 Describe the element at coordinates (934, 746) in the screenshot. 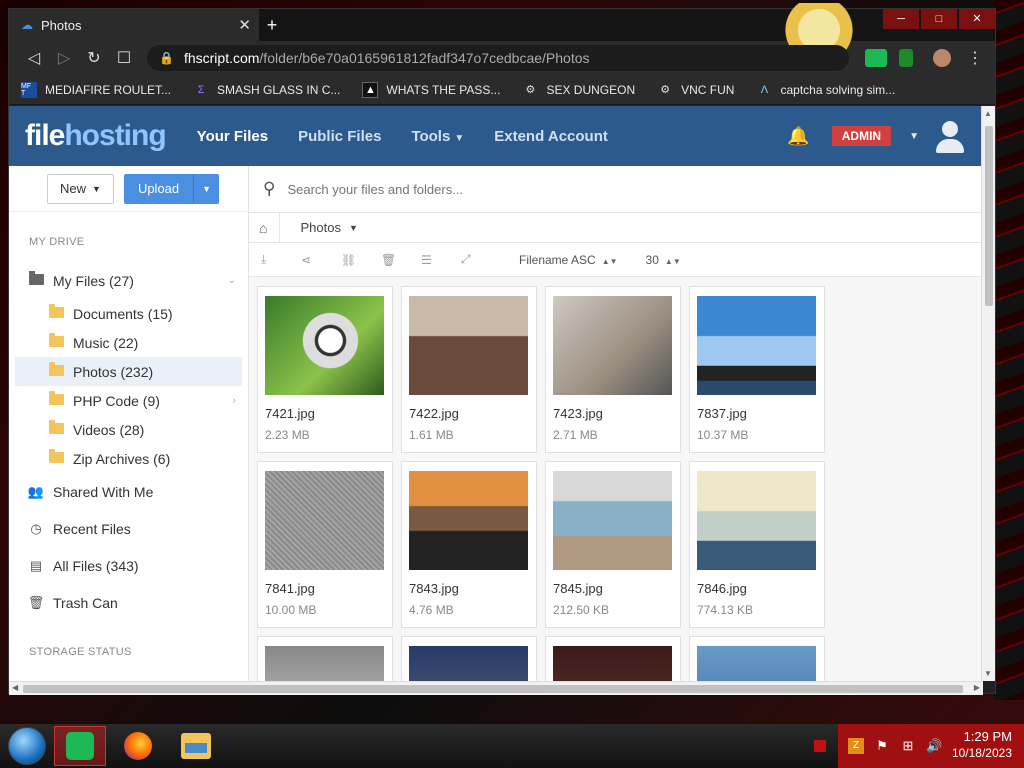

I see `volume-icon: 🔊` at that location.